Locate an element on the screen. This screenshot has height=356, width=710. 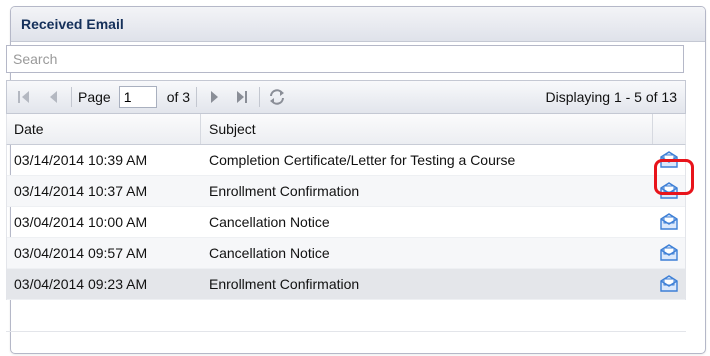
first-page-icon is located at coordinates (24, 97).